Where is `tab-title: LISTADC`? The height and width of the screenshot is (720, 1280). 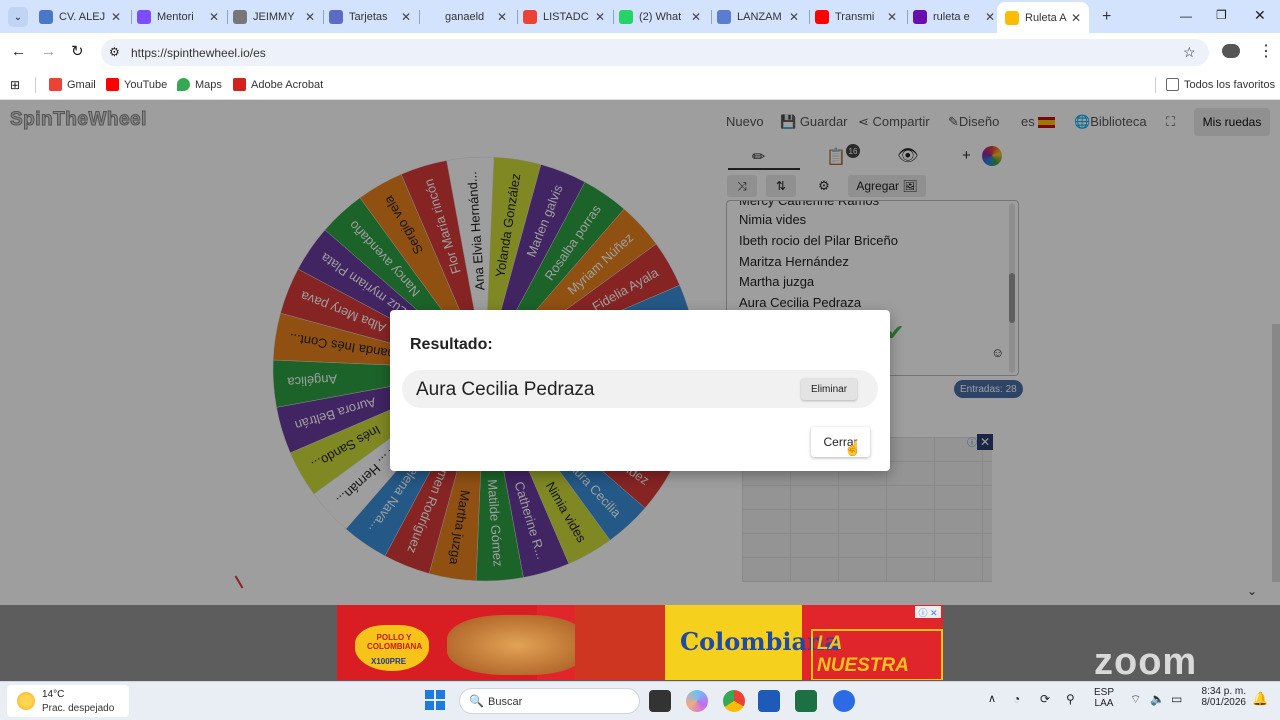 tab-title: LISTADC is located at coordinates (566, 17).